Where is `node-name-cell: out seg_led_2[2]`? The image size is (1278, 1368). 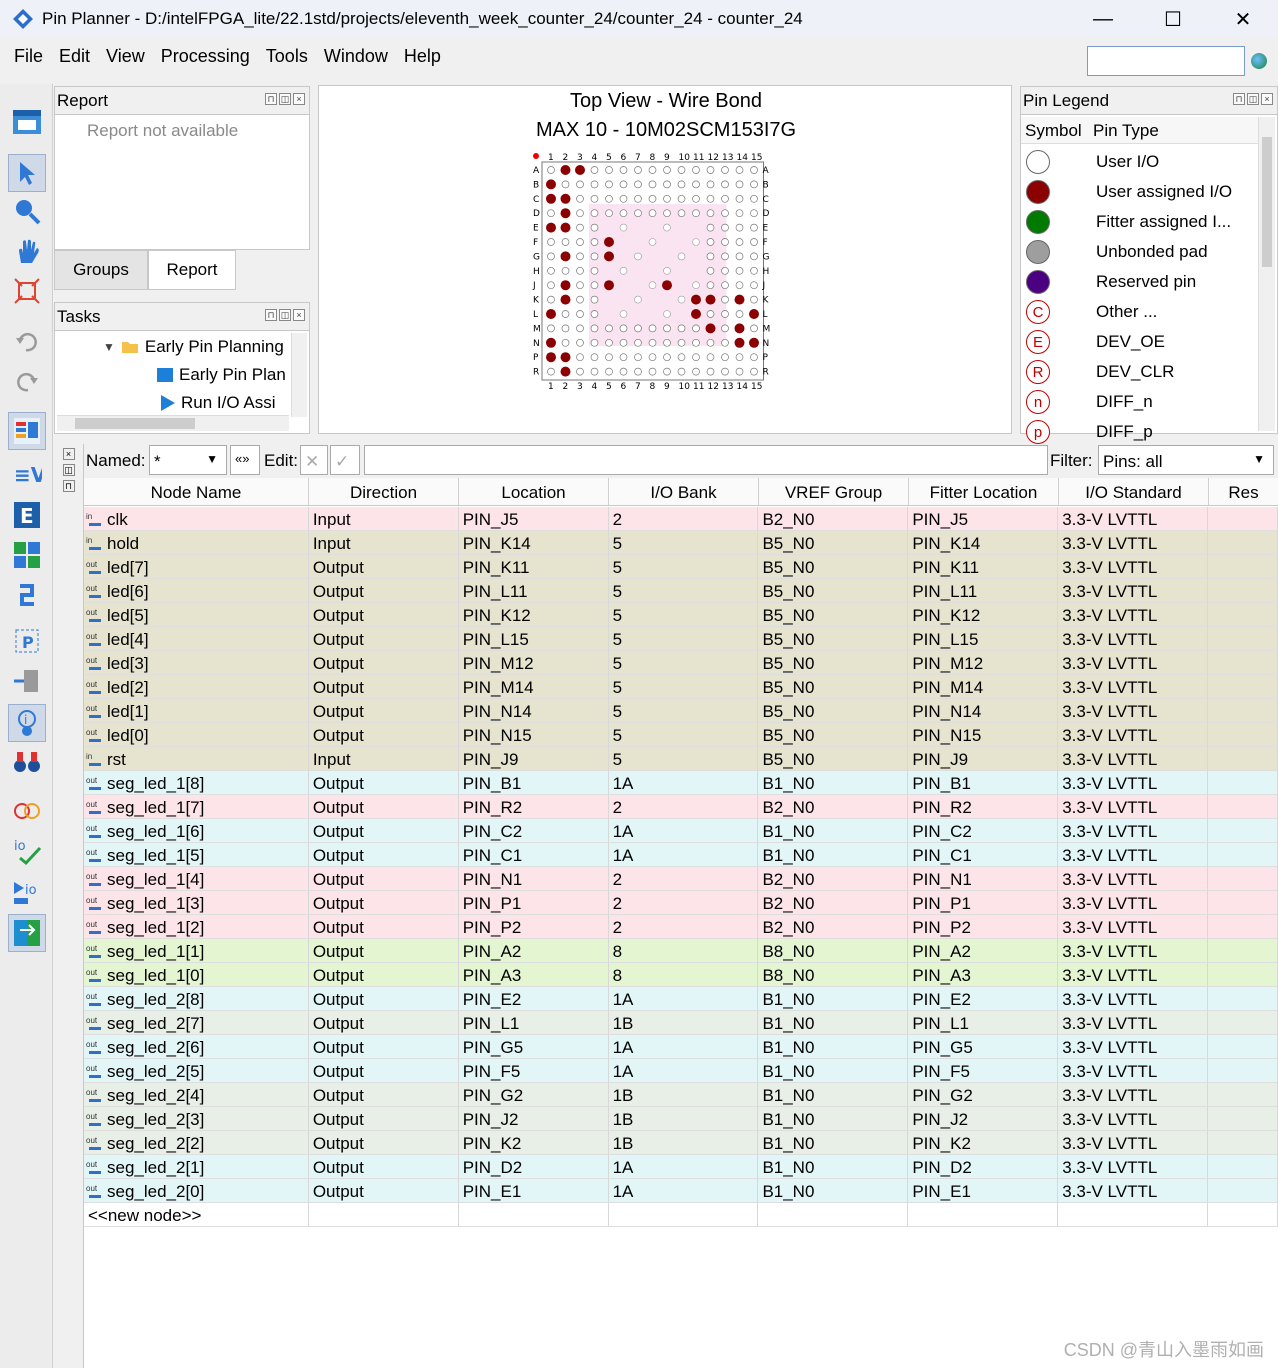
node-name-cell: out seg_led_2[2] is located at coordinates (196, 1143).